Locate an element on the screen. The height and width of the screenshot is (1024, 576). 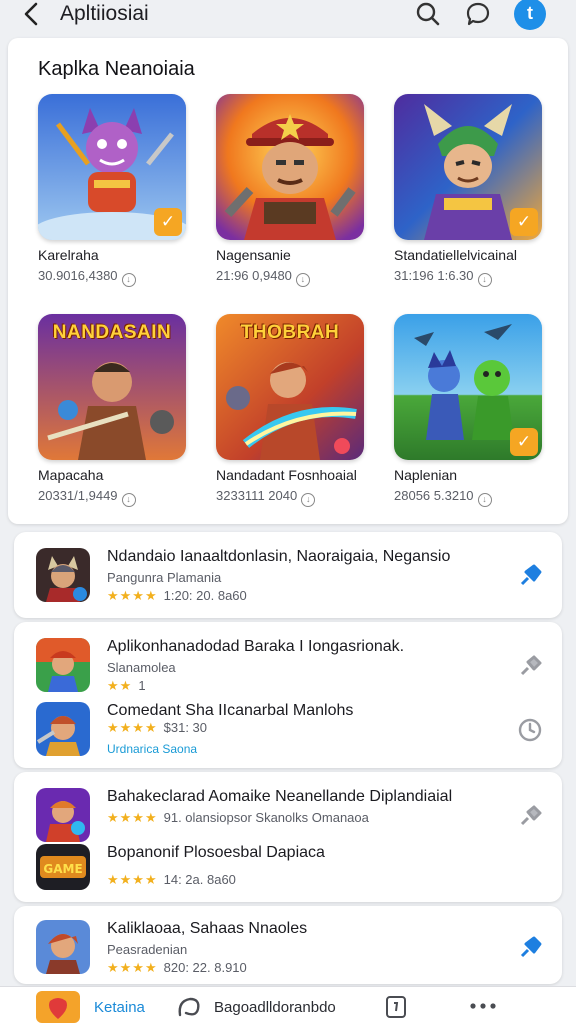
tab-games: Ketaina is located at coordinates (119, 1007).